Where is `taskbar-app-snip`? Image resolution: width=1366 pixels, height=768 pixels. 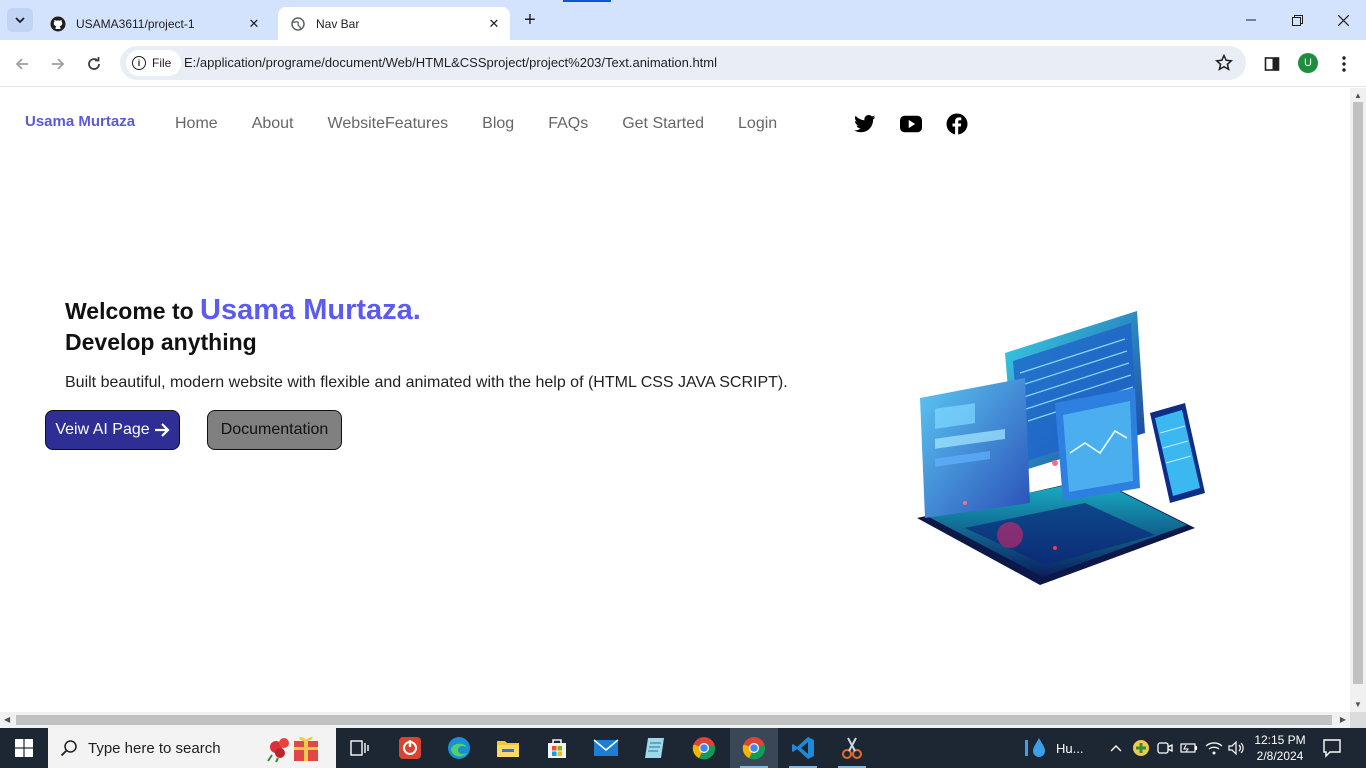 taskbar-app-snip is located at coordinates (852, 748).